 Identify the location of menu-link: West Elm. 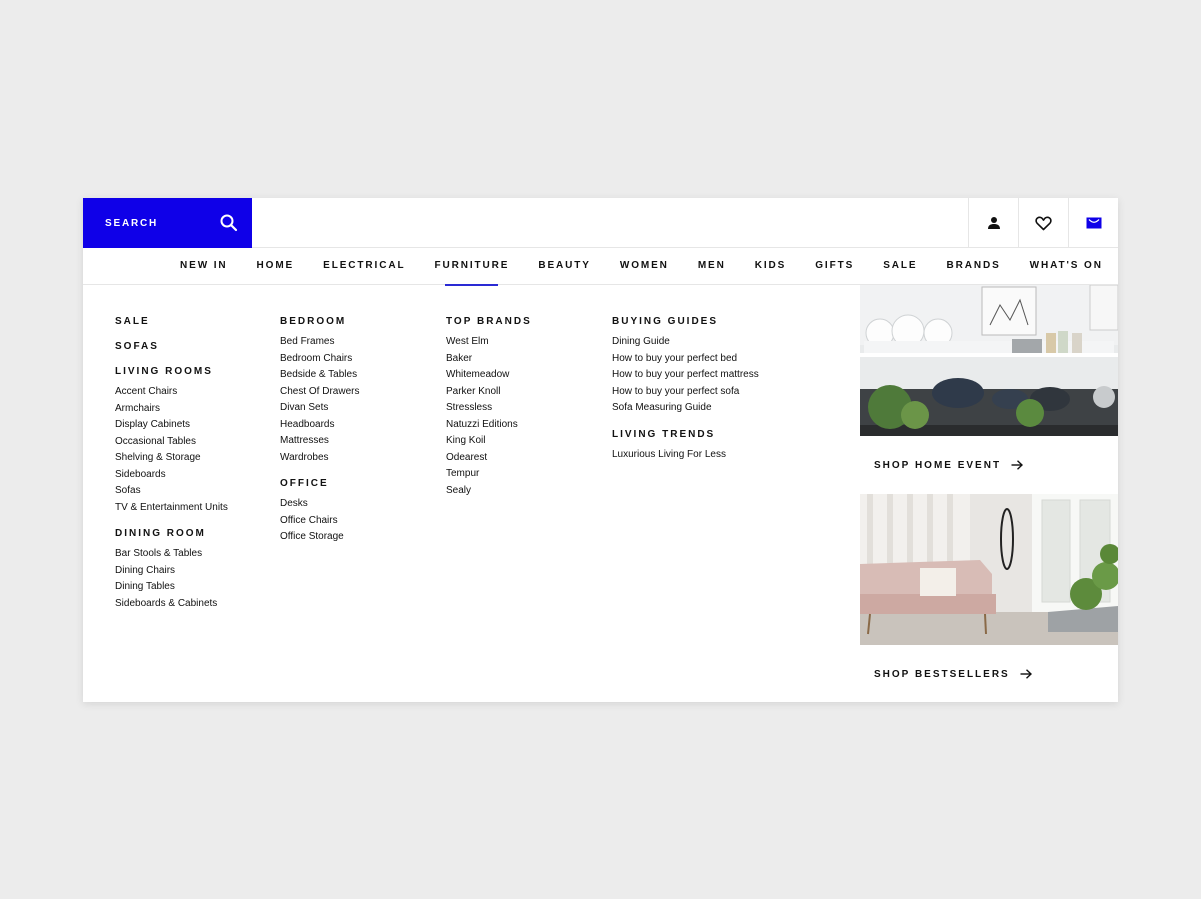
(489, 342).